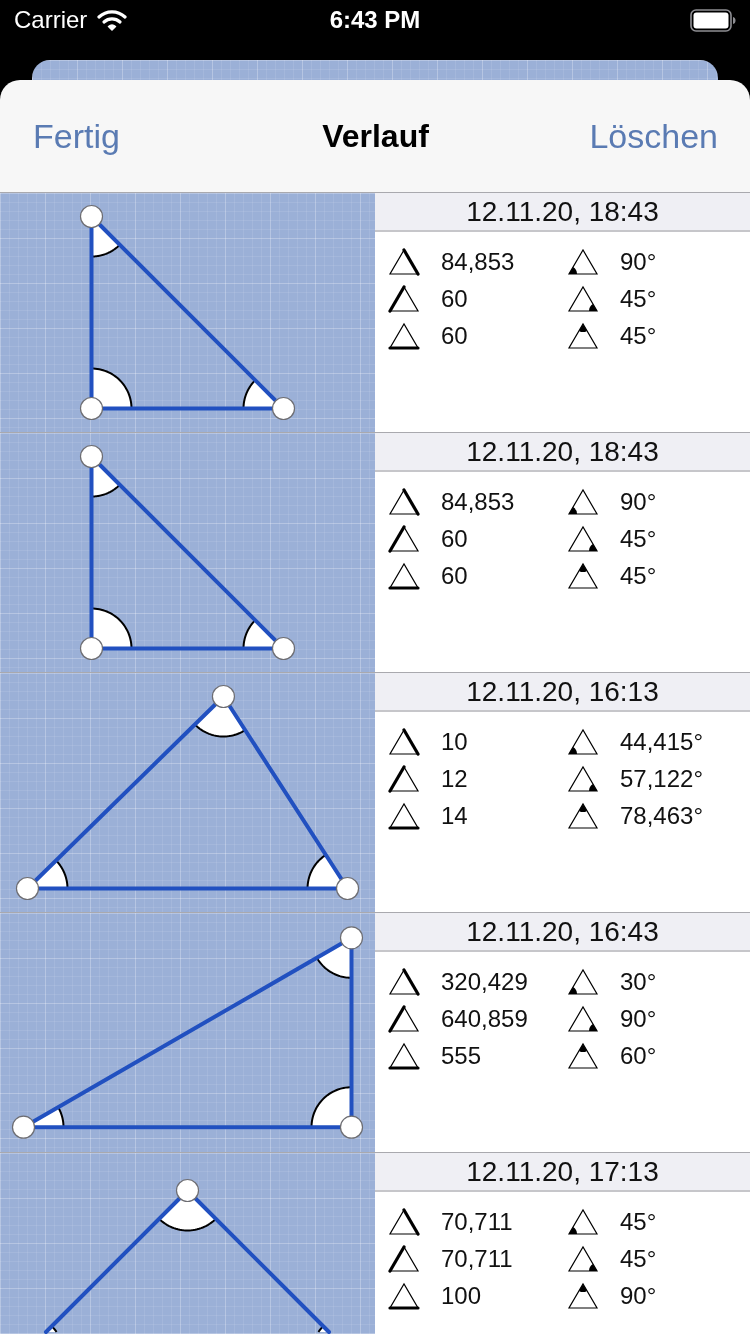 This screenshot has height=1334, width=750. I want to click on date-header: 12.11.20, 16:13, so click(562, 692).